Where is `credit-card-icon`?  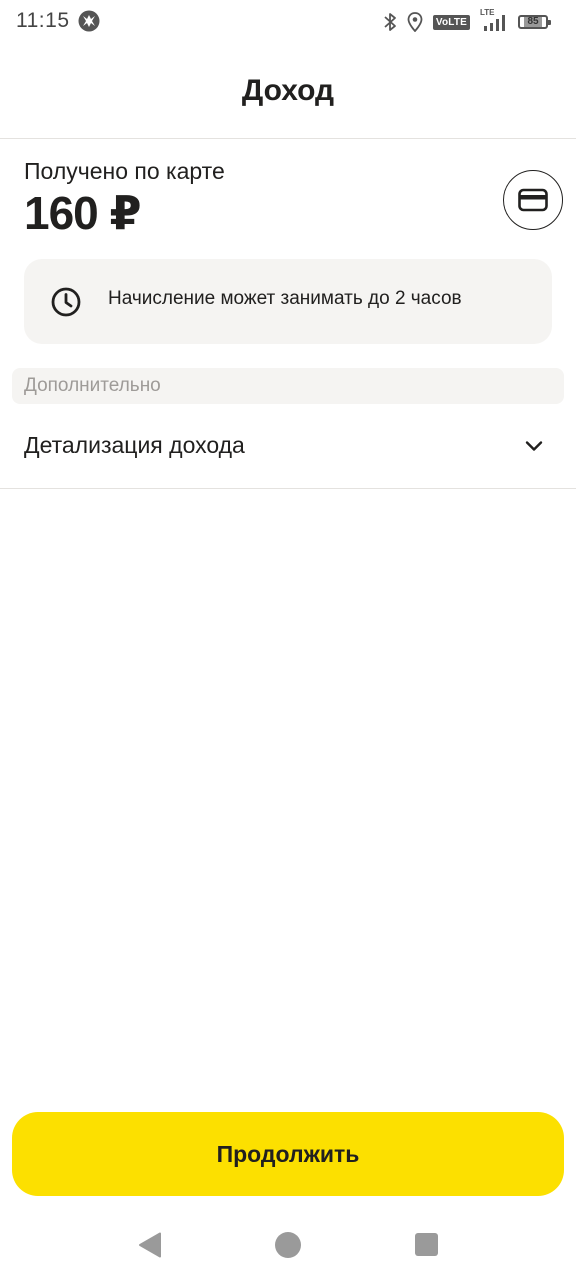
credit-card-icon is located at coordinates (533, 200).